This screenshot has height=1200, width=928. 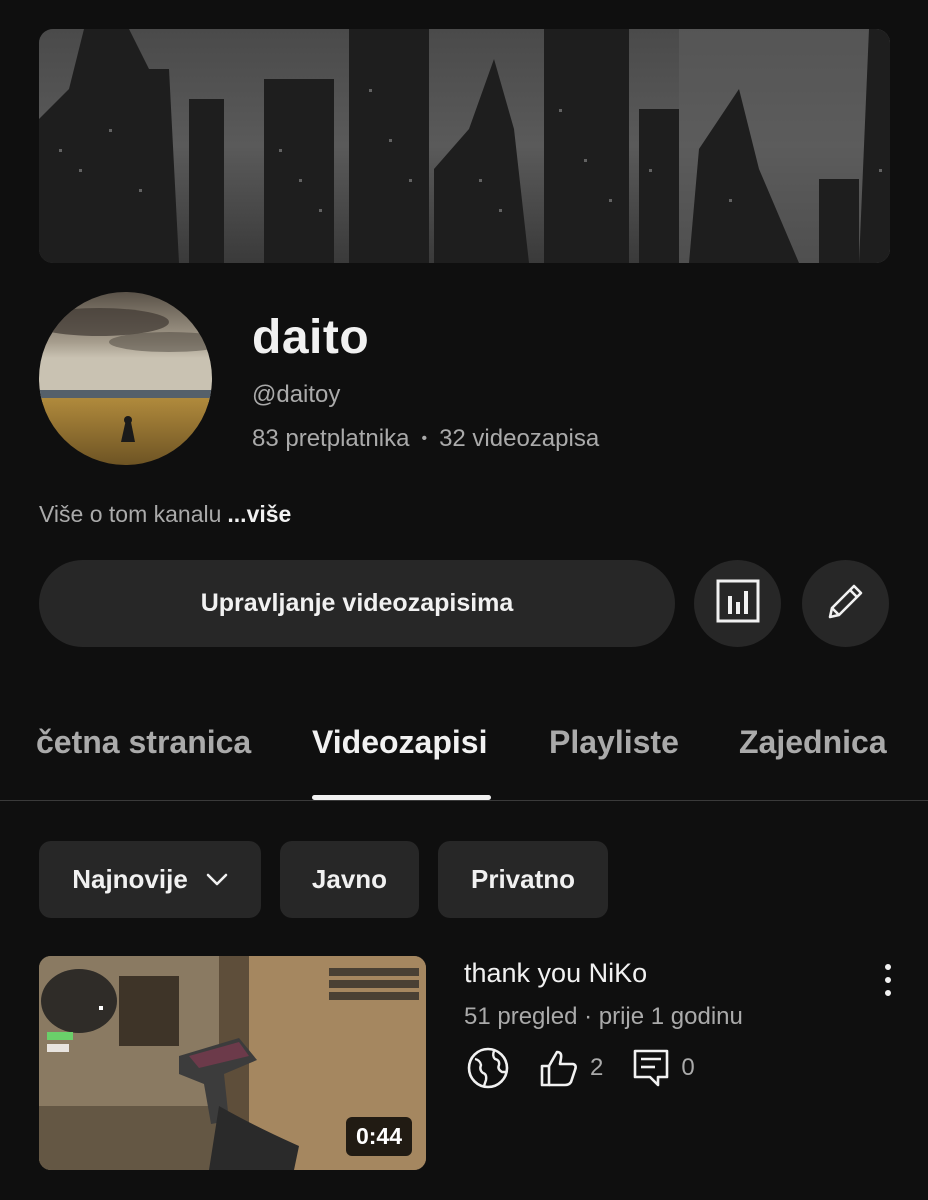 What do you see at coordinates (614, 742) in the screenshot?
I see `tab-playlists: Playliste` at bounding box center [614, 742].